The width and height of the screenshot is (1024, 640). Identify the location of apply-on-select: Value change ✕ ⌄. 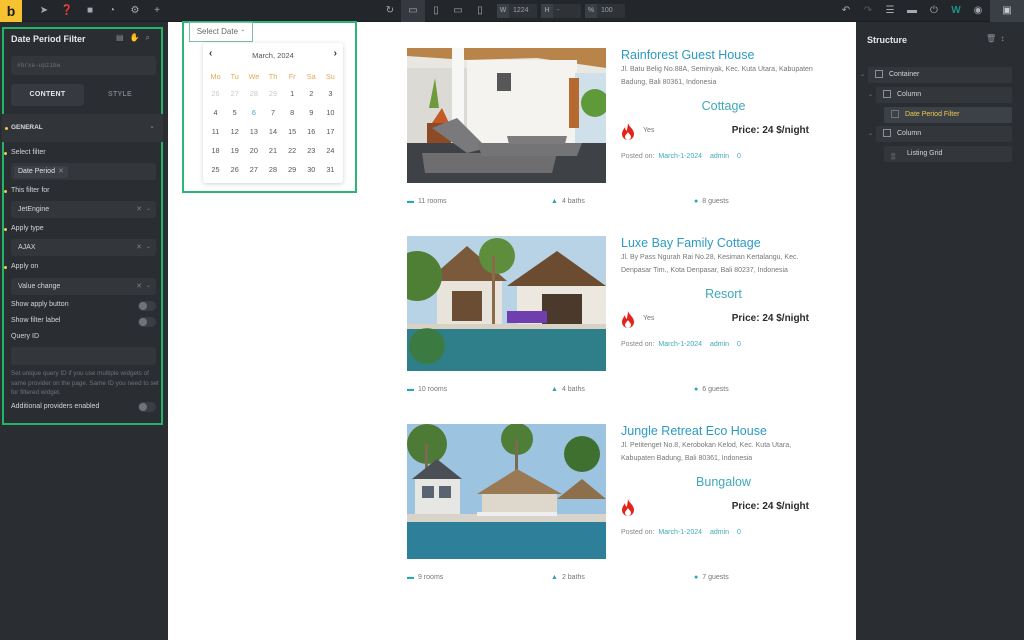
(83, 286).